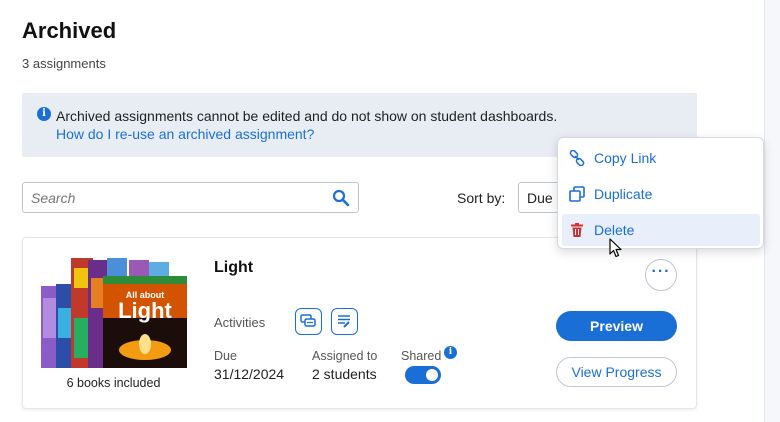 Image resolution: width=780 pixels, height=422 pixels. What do you see at coordinates (240, 322) in the screenshot?
I see `activities-label: Activities` at bounding box center [240, 322].